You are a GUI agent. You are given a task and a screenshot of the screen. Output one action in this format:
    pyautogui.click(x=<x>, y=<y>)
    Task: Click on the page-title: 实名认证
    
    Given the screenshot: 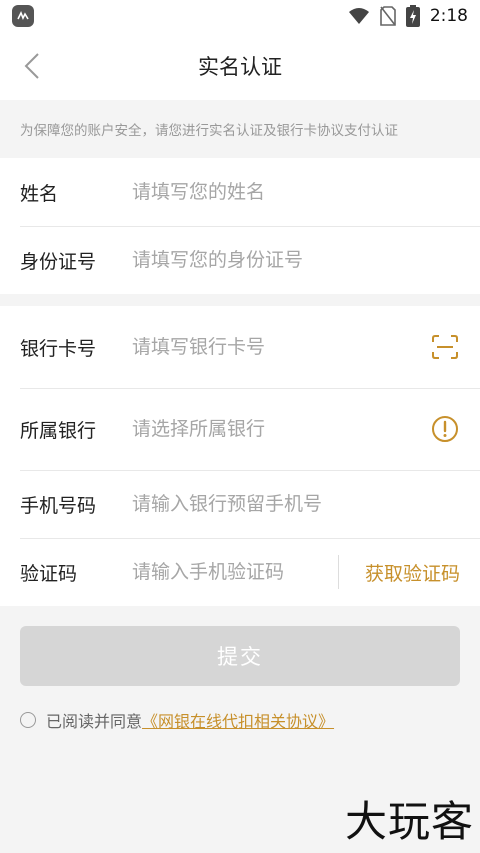 What is the action you would take?
    pyautogui.click(x=240, y=67)
    